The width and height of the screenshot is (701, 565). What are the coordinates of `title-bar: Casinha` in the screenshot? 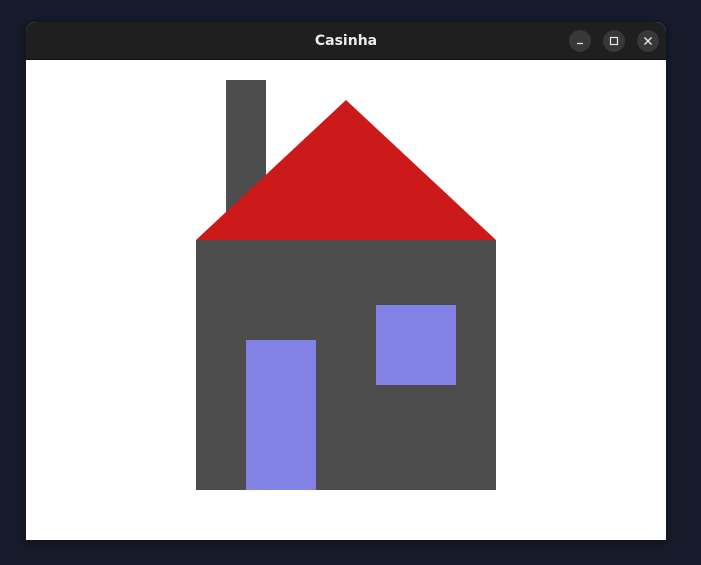 It's located at (346, 41).